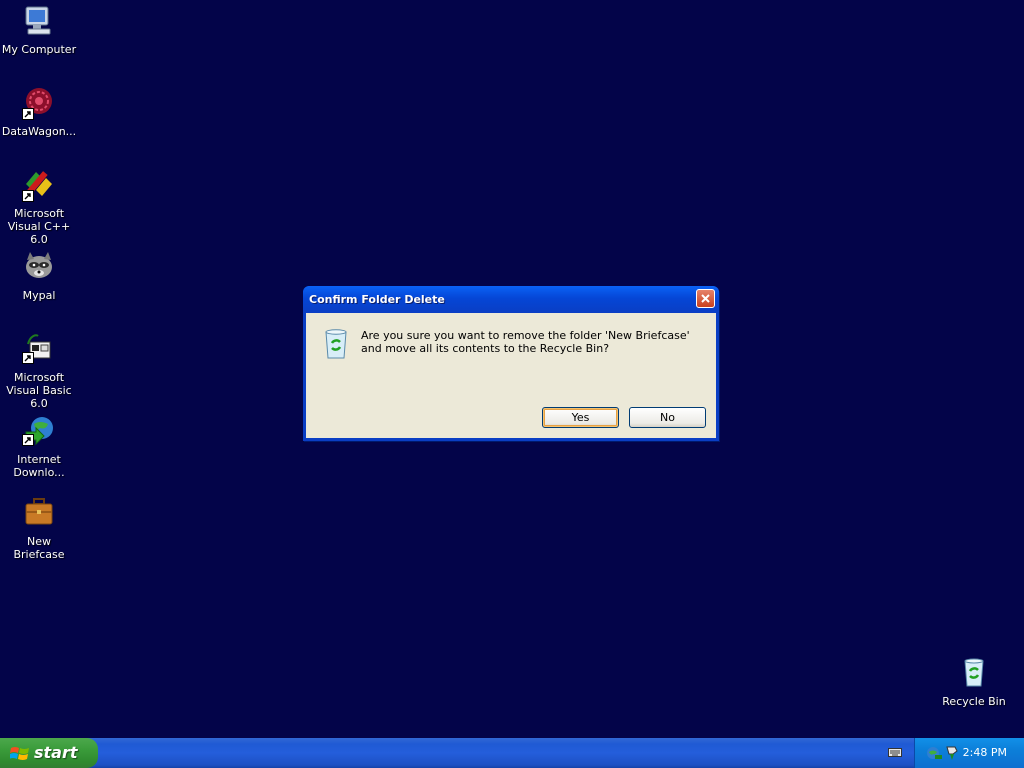 The width and height of the screenshot is (1024, 768). Describe the element at coordinates (512, 753) in the screenshot. I see `taskbar: start 2:48 PM` at that location.